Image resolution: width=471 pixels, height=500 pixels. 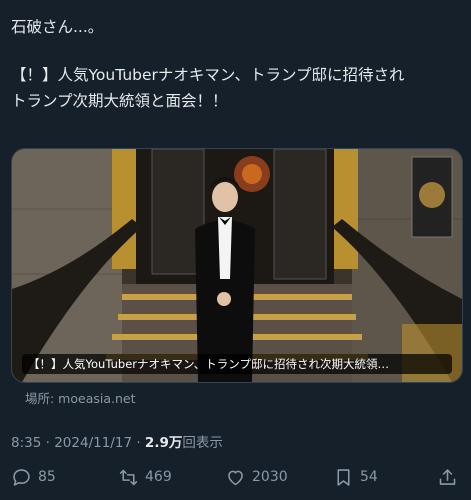 What do you see at coordinates (355, 477) in the screenshot?
I see `bookmark-button: 54` at bounding box center [355, 477].